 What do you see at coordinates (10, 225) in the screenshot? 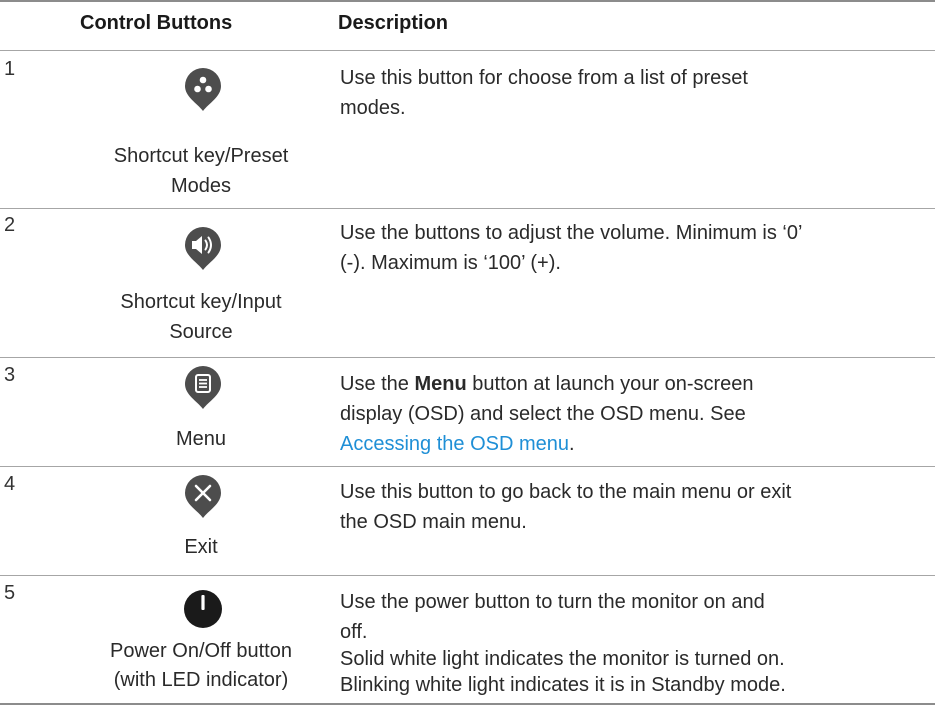
I see `row-number: 2` at bounding box center [10, 225].